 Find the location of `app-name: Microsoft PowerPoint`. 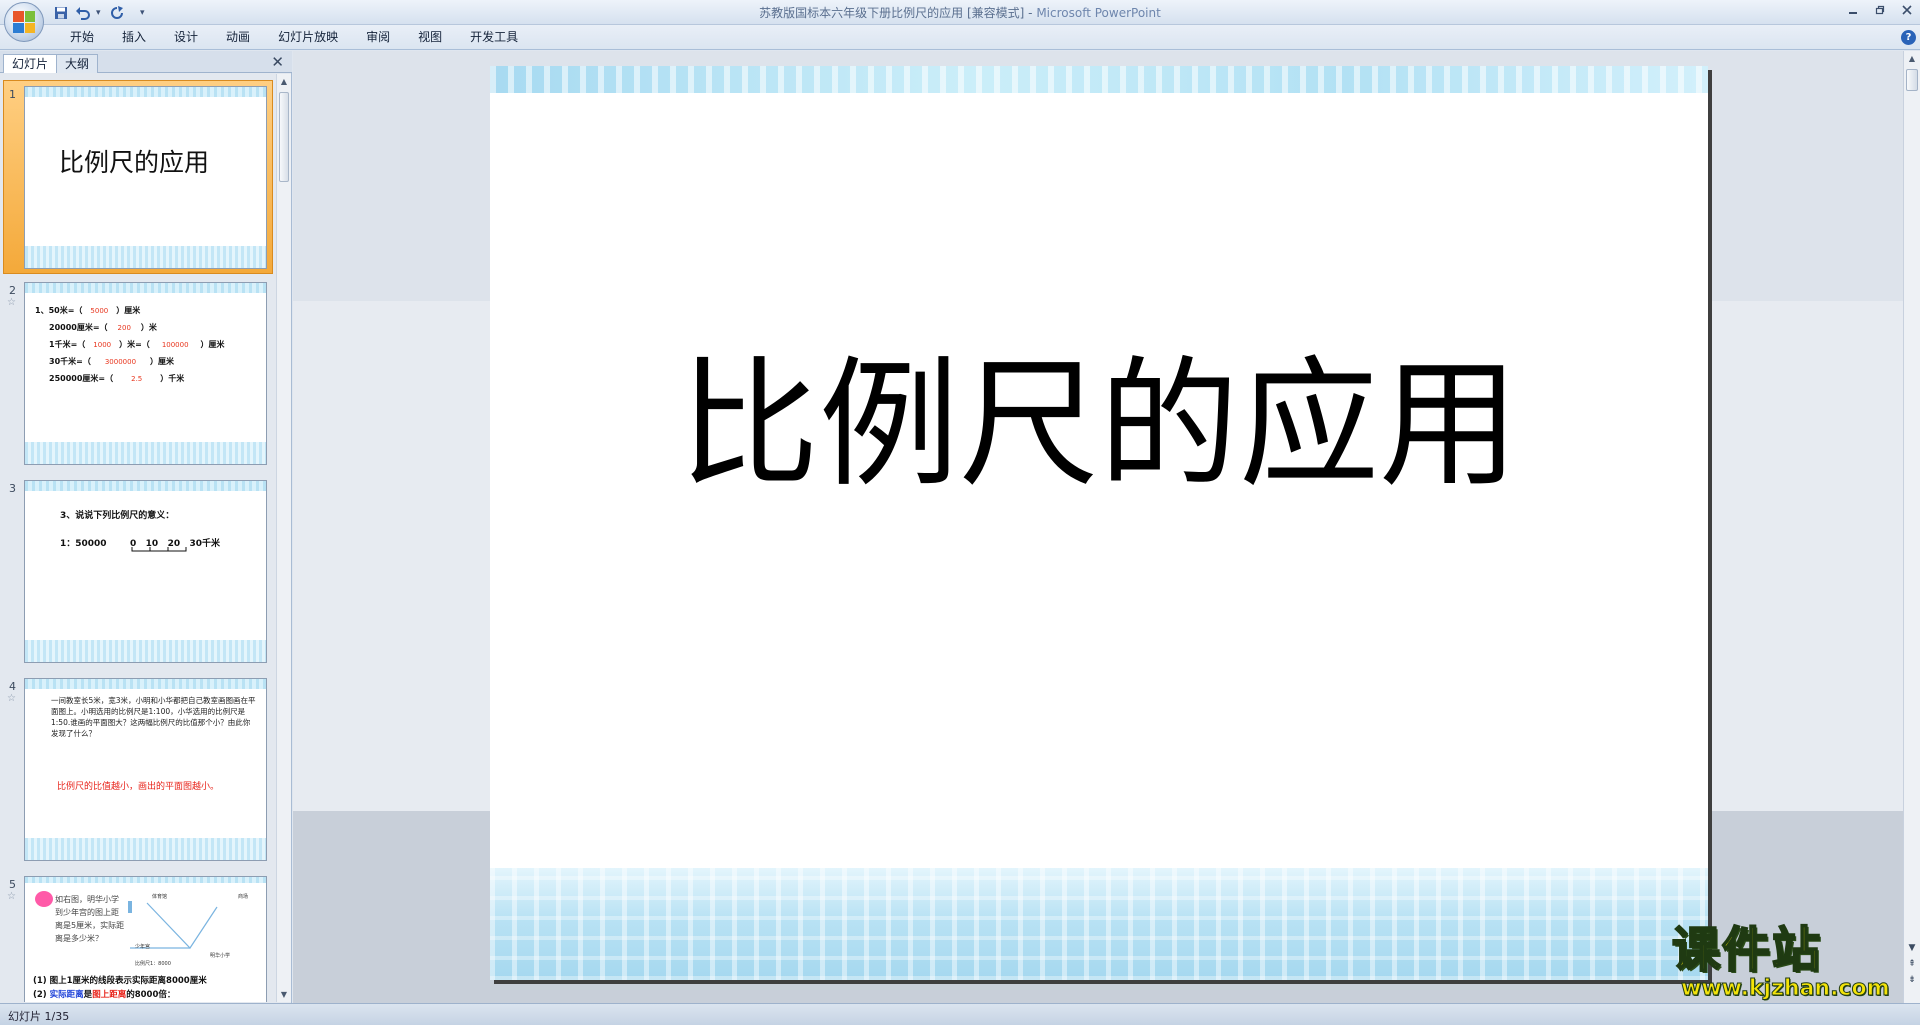

app-name: Microsoft PowerPoint is located at coordinates (1098, 13).